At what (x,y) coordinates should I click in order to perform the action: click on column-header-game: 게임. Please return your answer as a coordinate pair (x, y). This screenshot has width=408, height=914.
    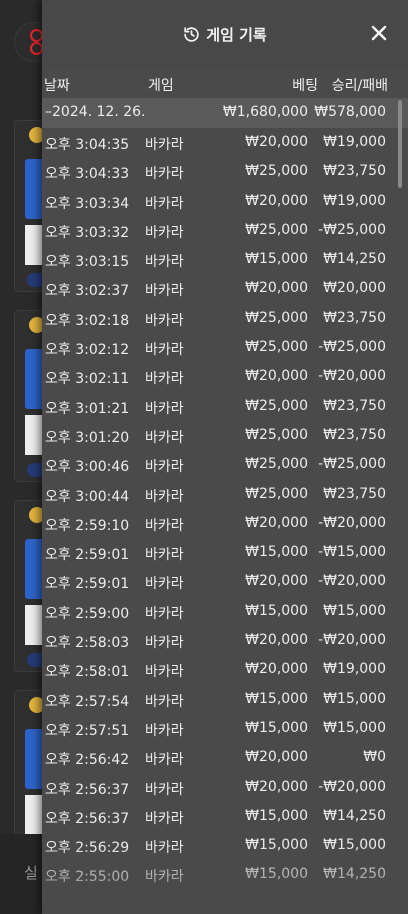
    Looking at the image, I should click on (161, 85).